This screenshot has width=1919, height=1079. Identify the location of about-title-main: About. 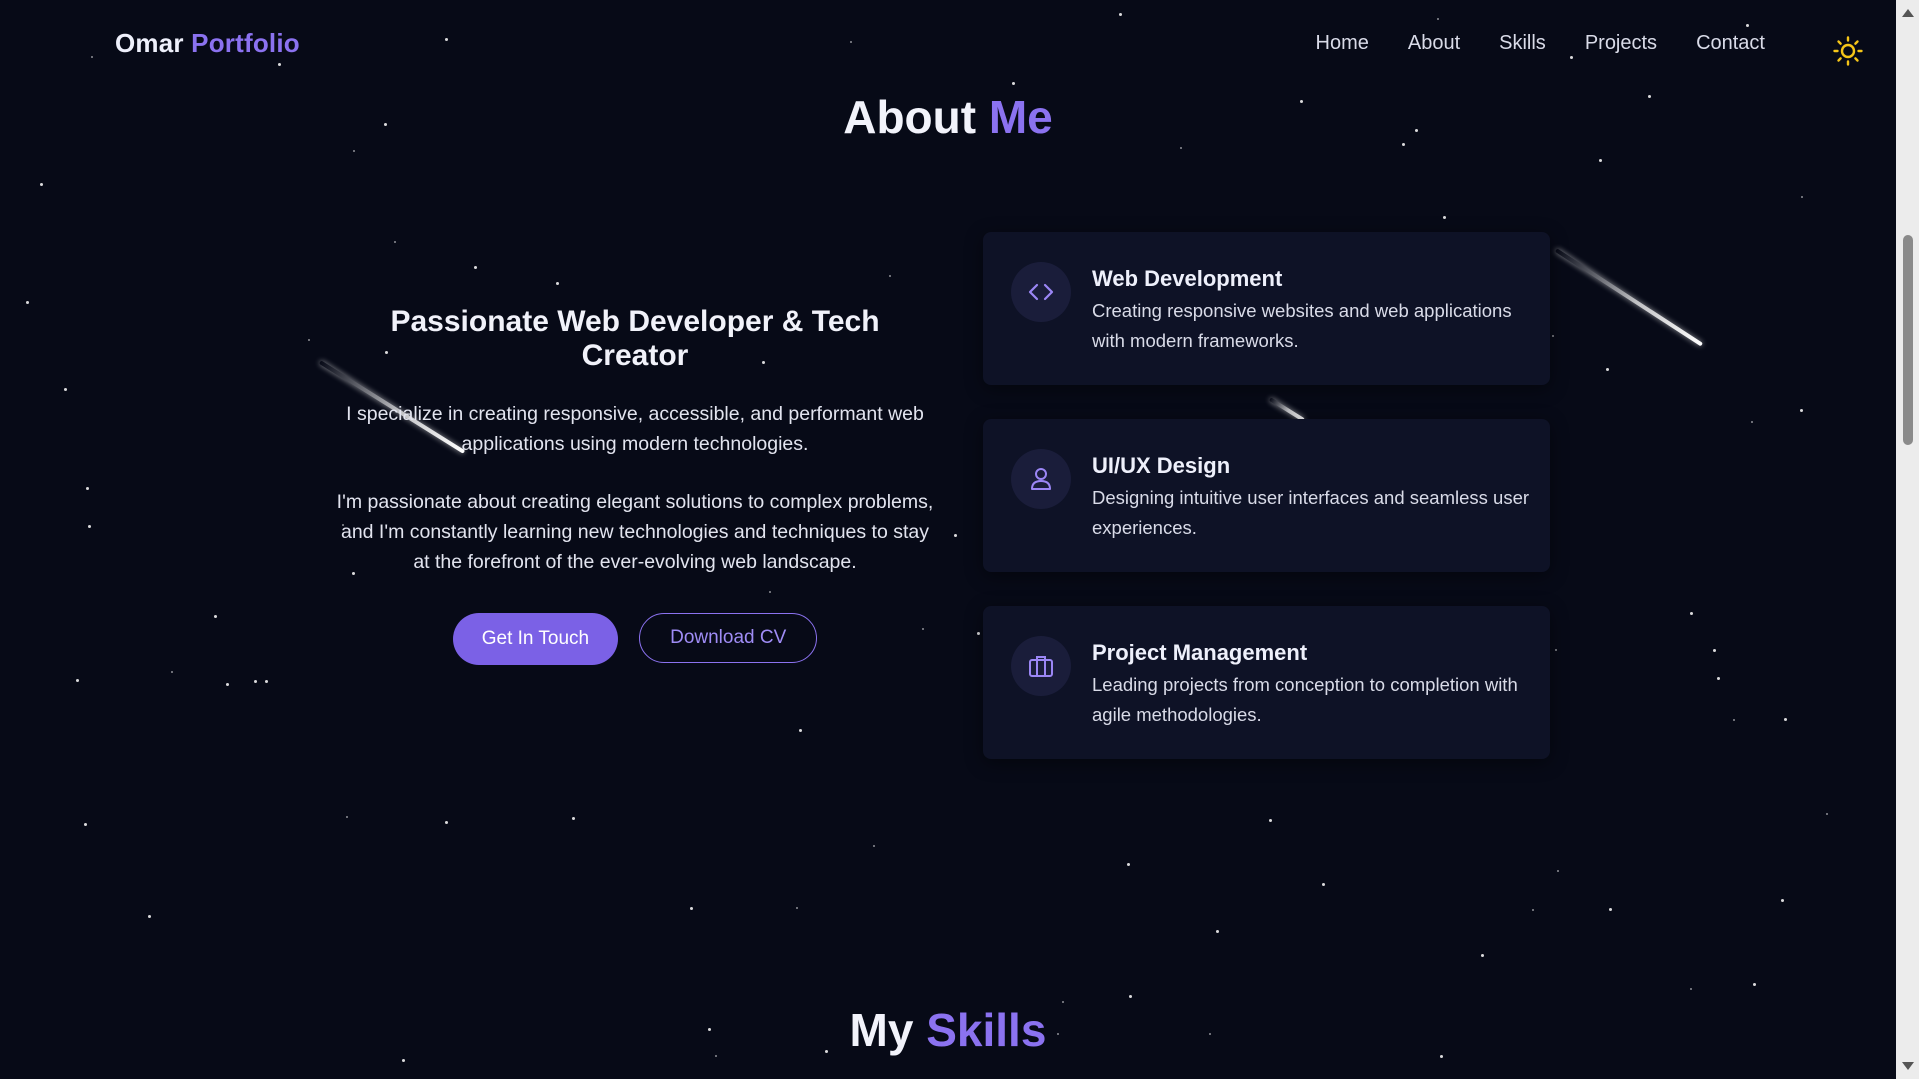
(910, 117).